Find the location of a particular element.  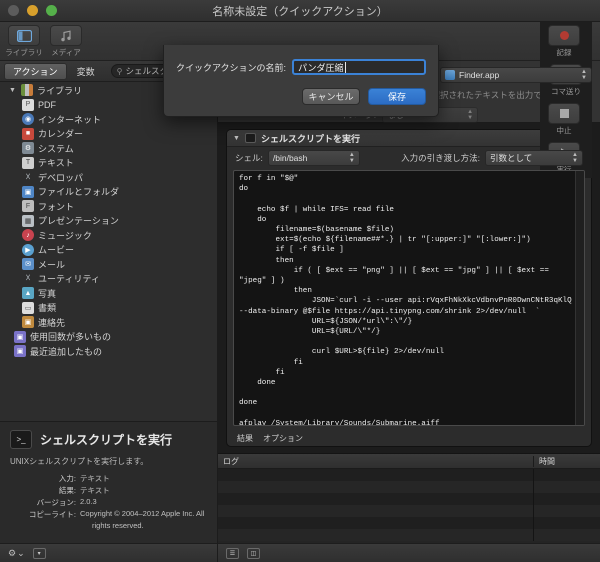

close-button is located at coordinates (13, 10).